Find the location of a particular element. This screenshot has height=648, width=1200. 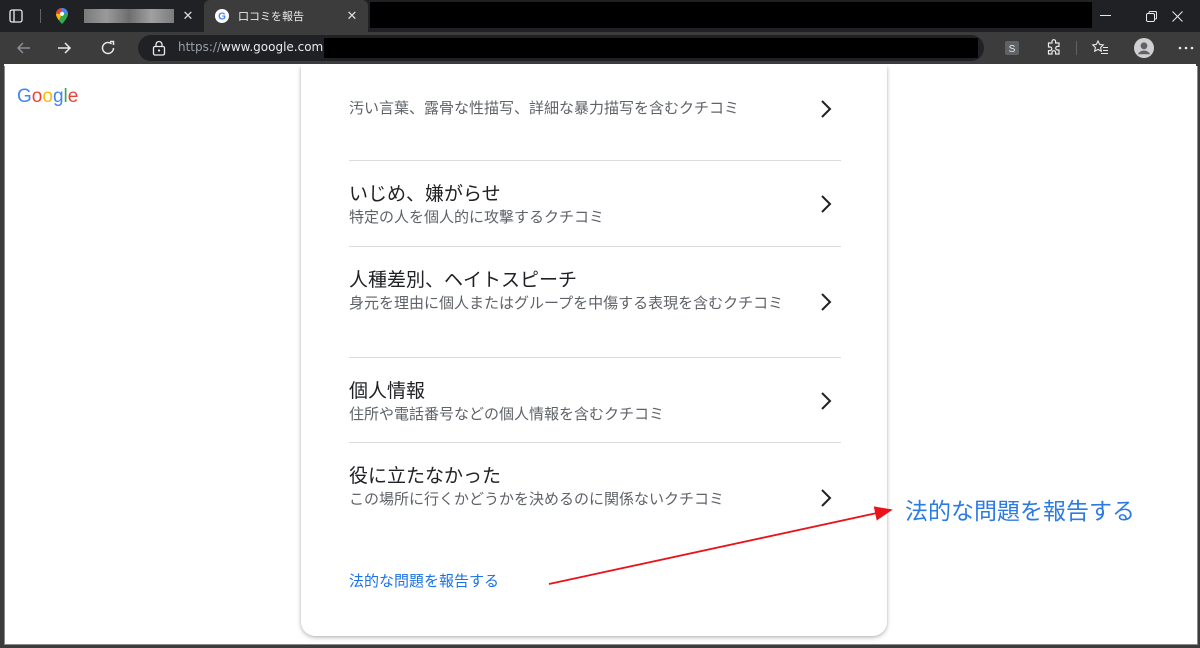

tab-title-redacted is located at coordinates (129, 16).